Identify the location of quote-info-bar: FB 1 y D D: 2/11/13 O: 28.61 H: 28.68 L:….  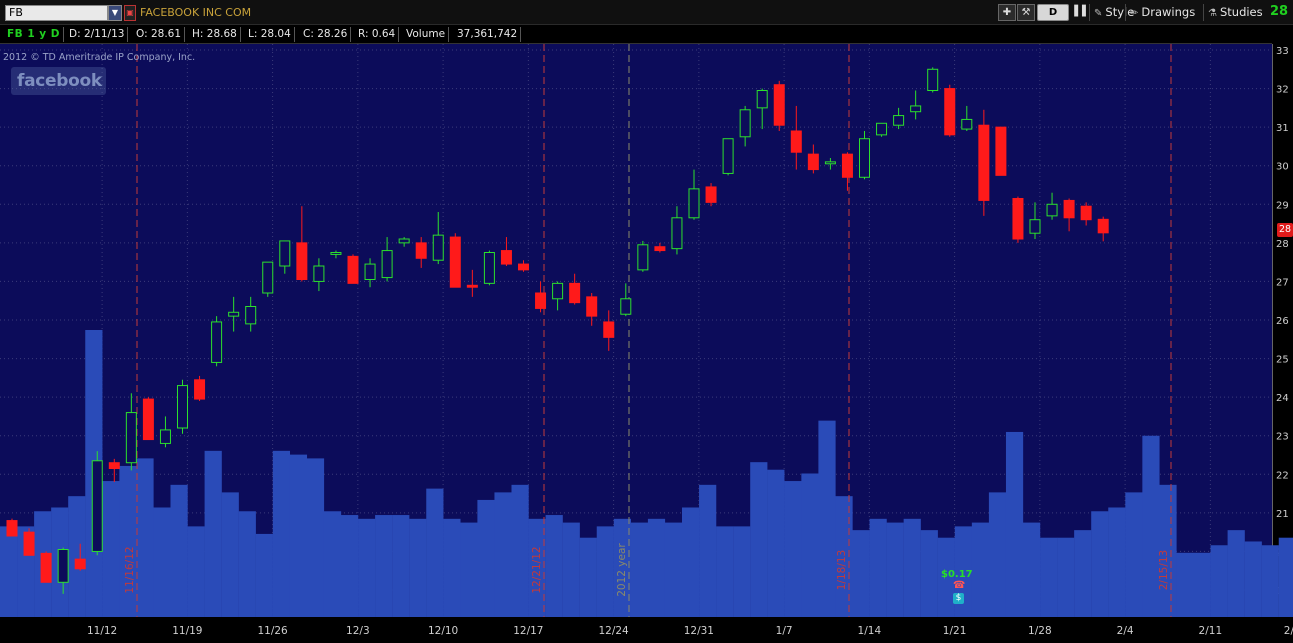
(636, 34).